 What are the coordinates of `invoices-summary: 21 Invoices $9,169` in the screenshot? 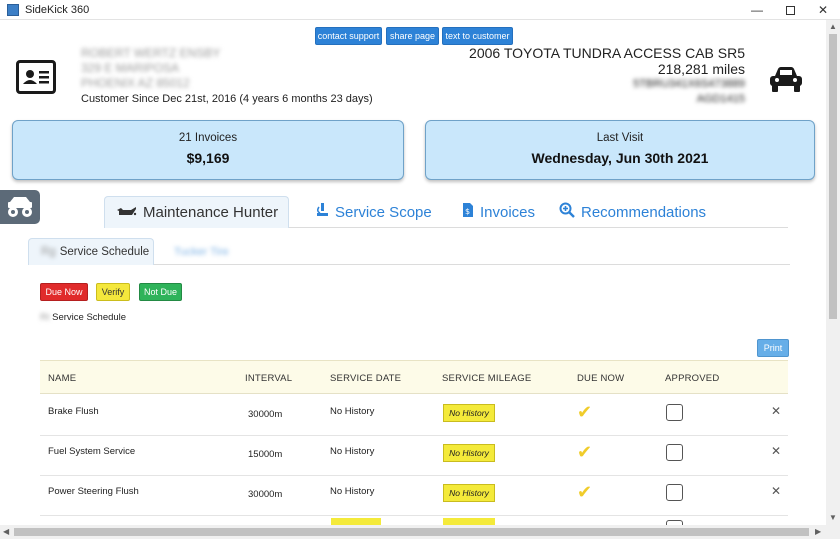 It's located at (208, 150).